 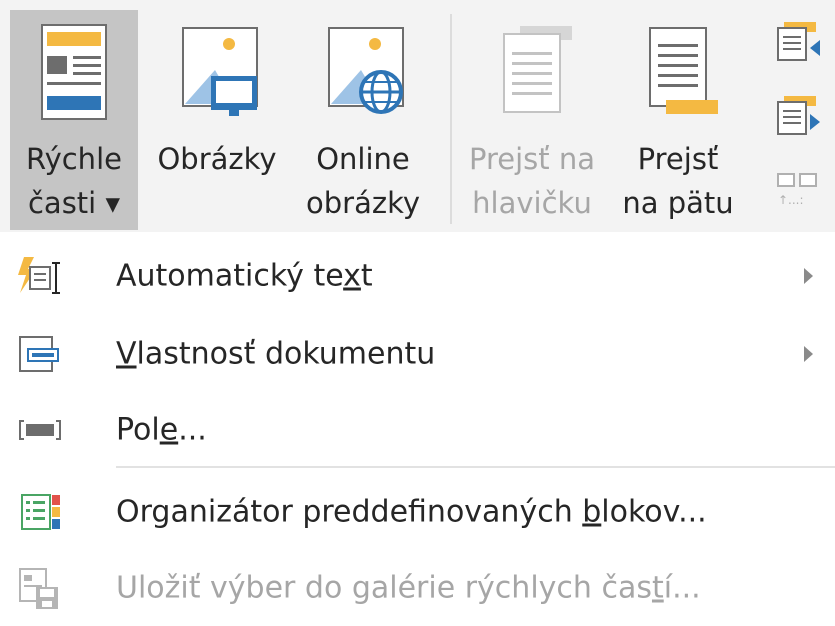 I want to click on go-to-footer-button: Prejsť na pätu, so click(x=678, y=120).